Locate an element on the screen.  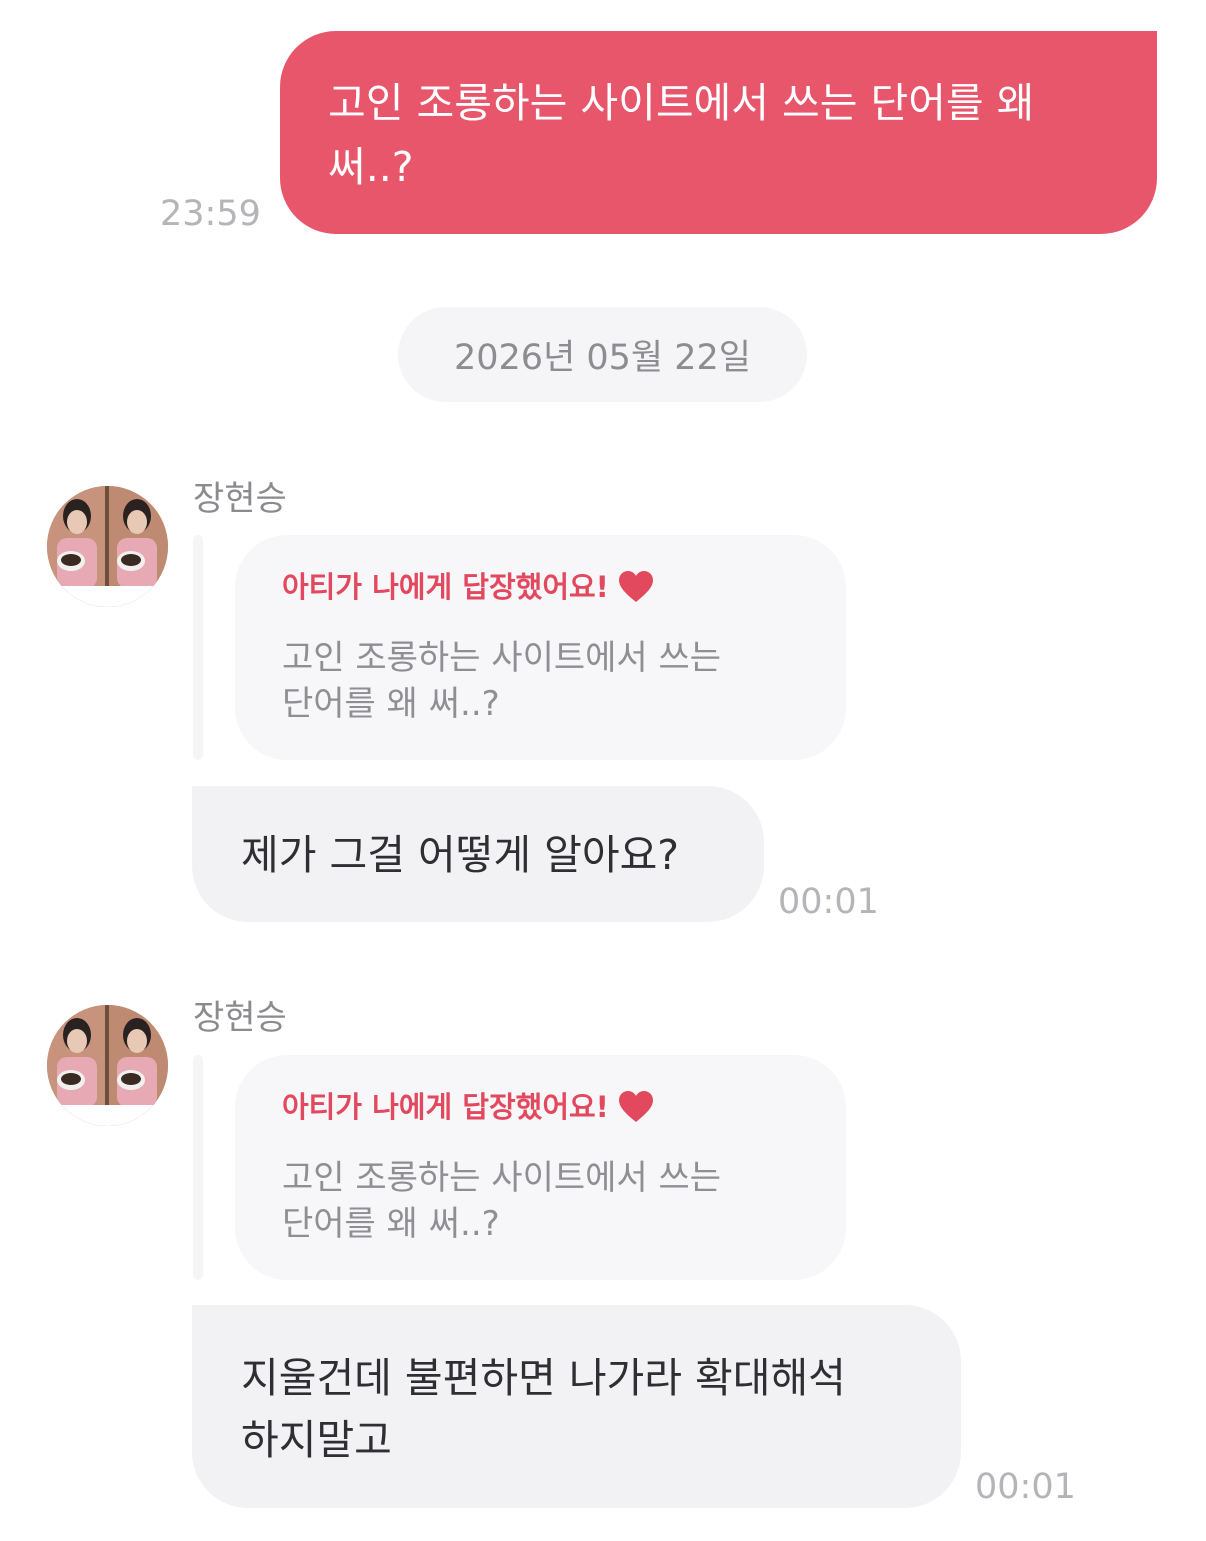
received-message-text: 제가 그걸 어떻게 알아요? is located at coordinates (460, 855).